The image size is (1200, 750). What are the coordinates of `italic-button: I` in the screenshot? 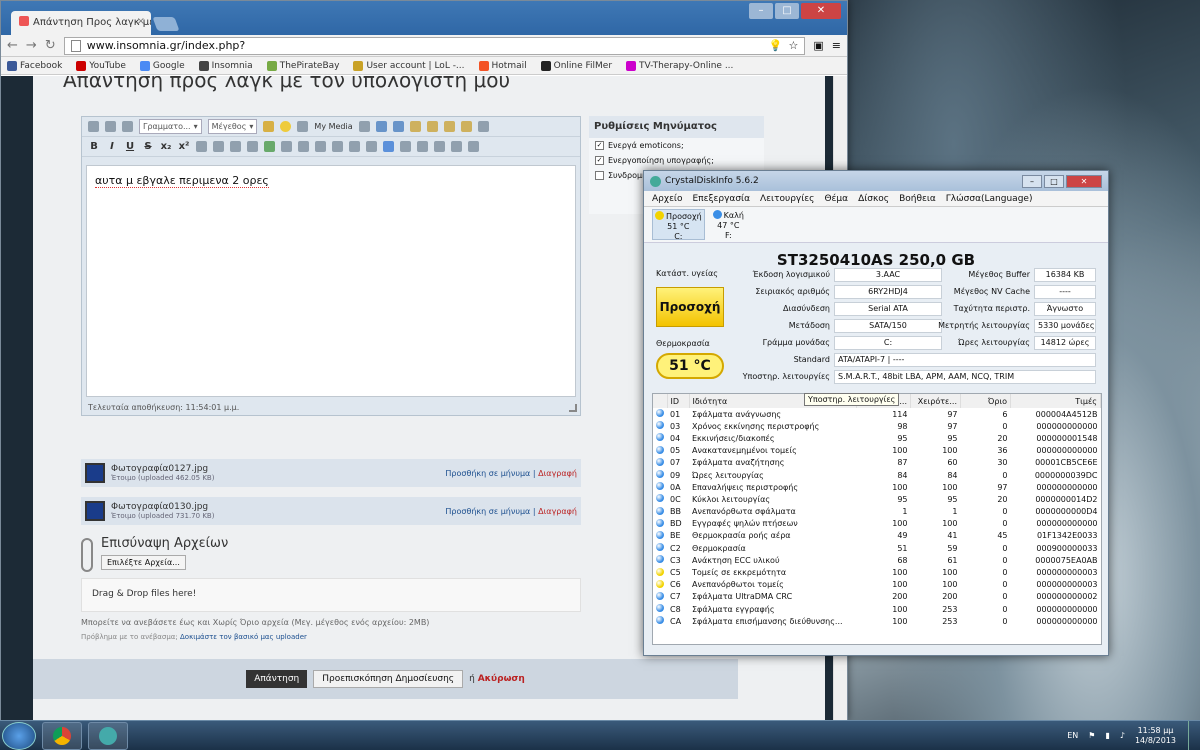 It's located at (112, 146).